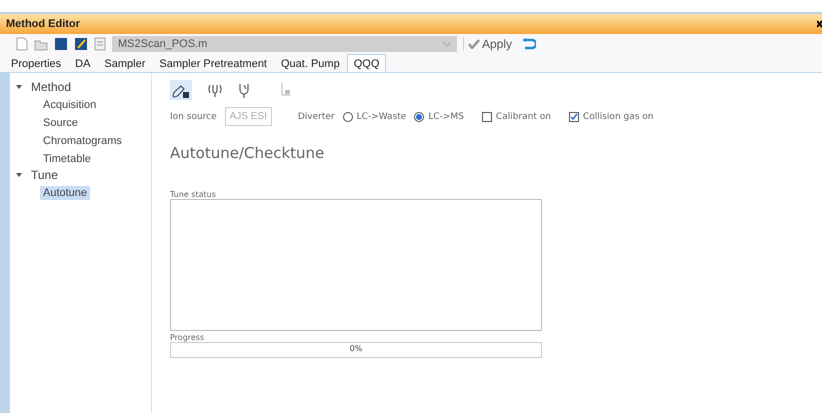 The width and height of the screenshot is (822, 413). Describe the element at coordinates (618, 117) in the screenshot. I see `checkbox-label: Collision gas on` at that location.